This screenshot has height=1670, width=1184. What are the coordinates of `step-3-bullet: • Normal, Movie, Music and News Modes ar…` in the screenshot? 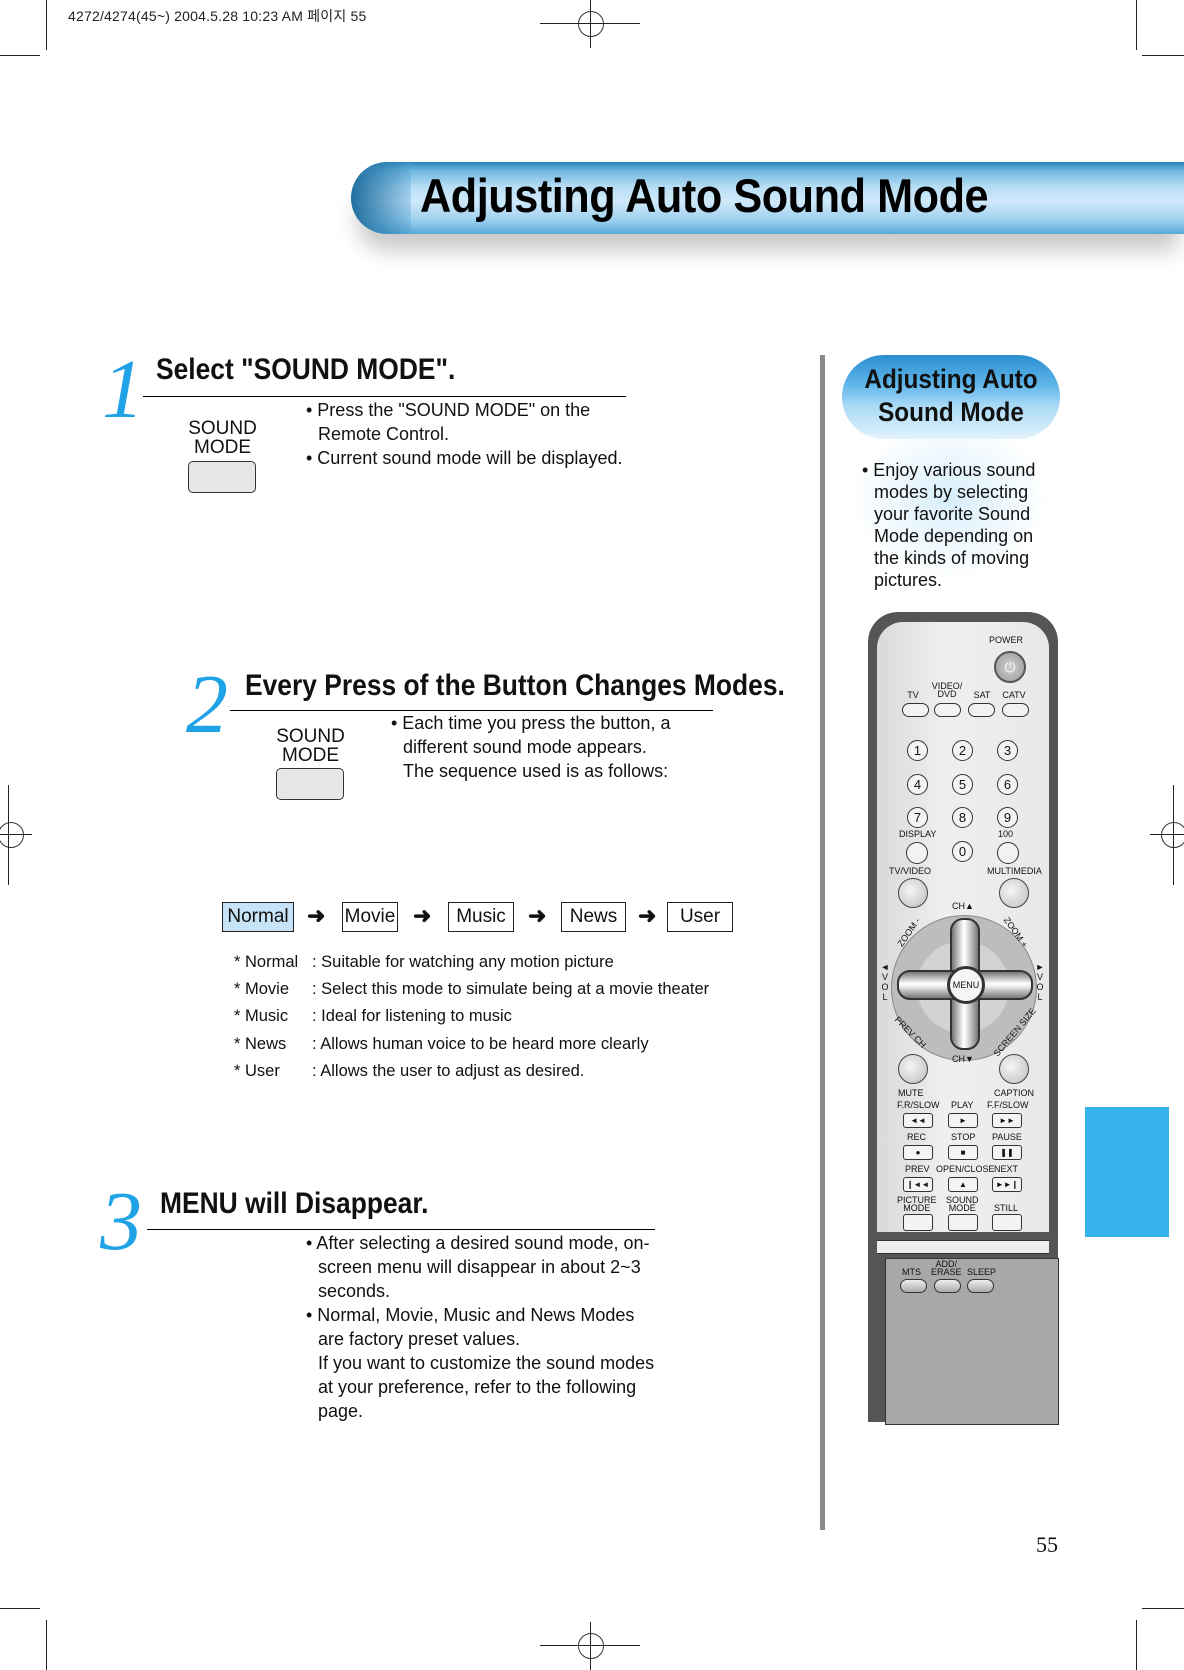 It's located at (470, 1327).